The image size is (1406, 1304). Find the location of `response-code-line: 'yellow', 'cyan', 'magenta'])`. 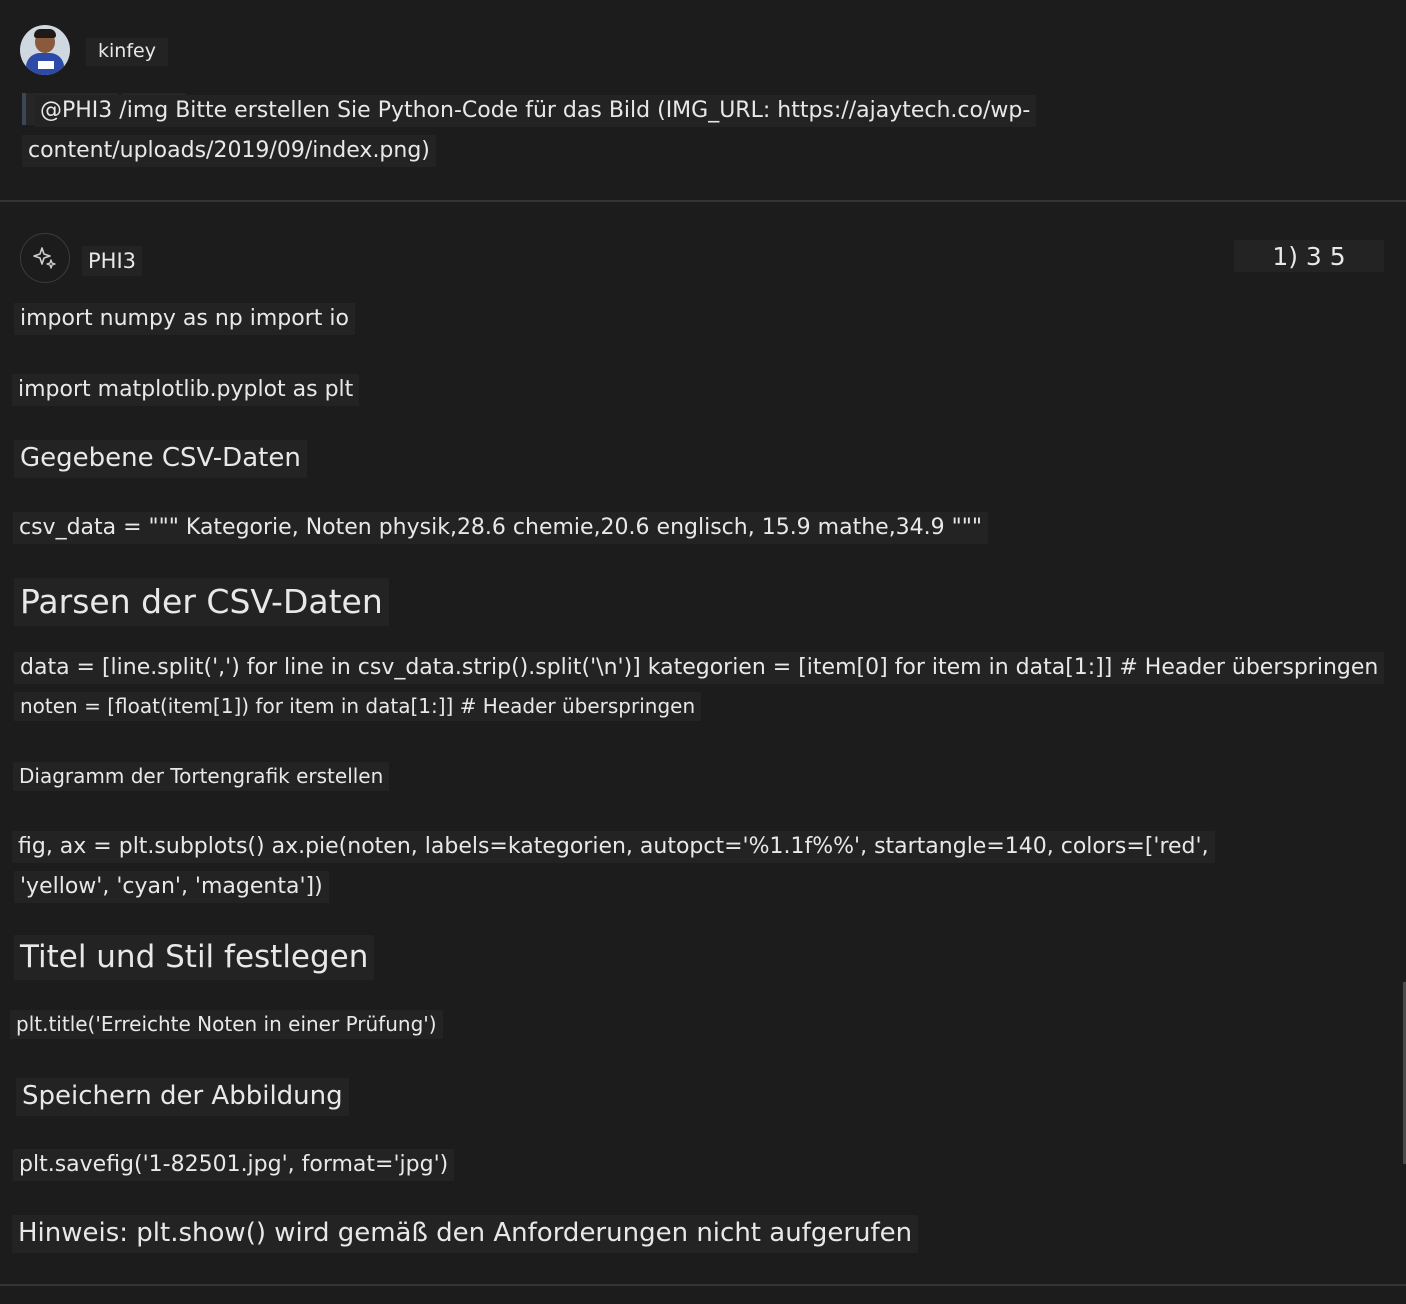

response-code-line: 'yellow', 'cyan', 'magenta']) is located at coordinates (171, 887).